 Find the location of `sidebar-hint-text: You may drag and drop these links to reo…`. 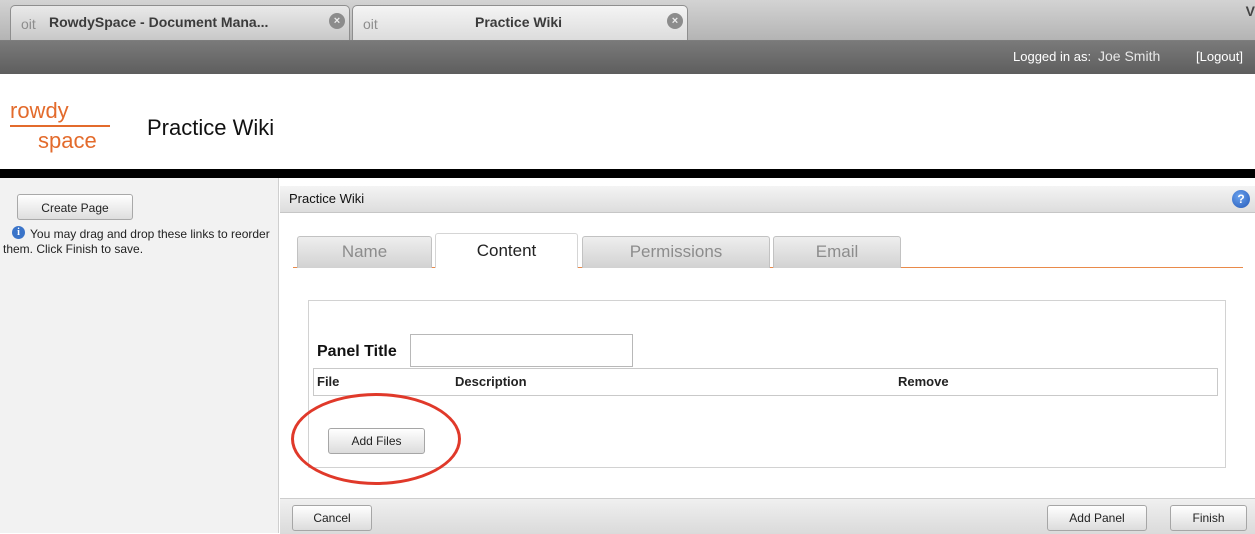

sidebar-hint-text: You may drag and drop these links to reo… is located at coordinates (136, 241).